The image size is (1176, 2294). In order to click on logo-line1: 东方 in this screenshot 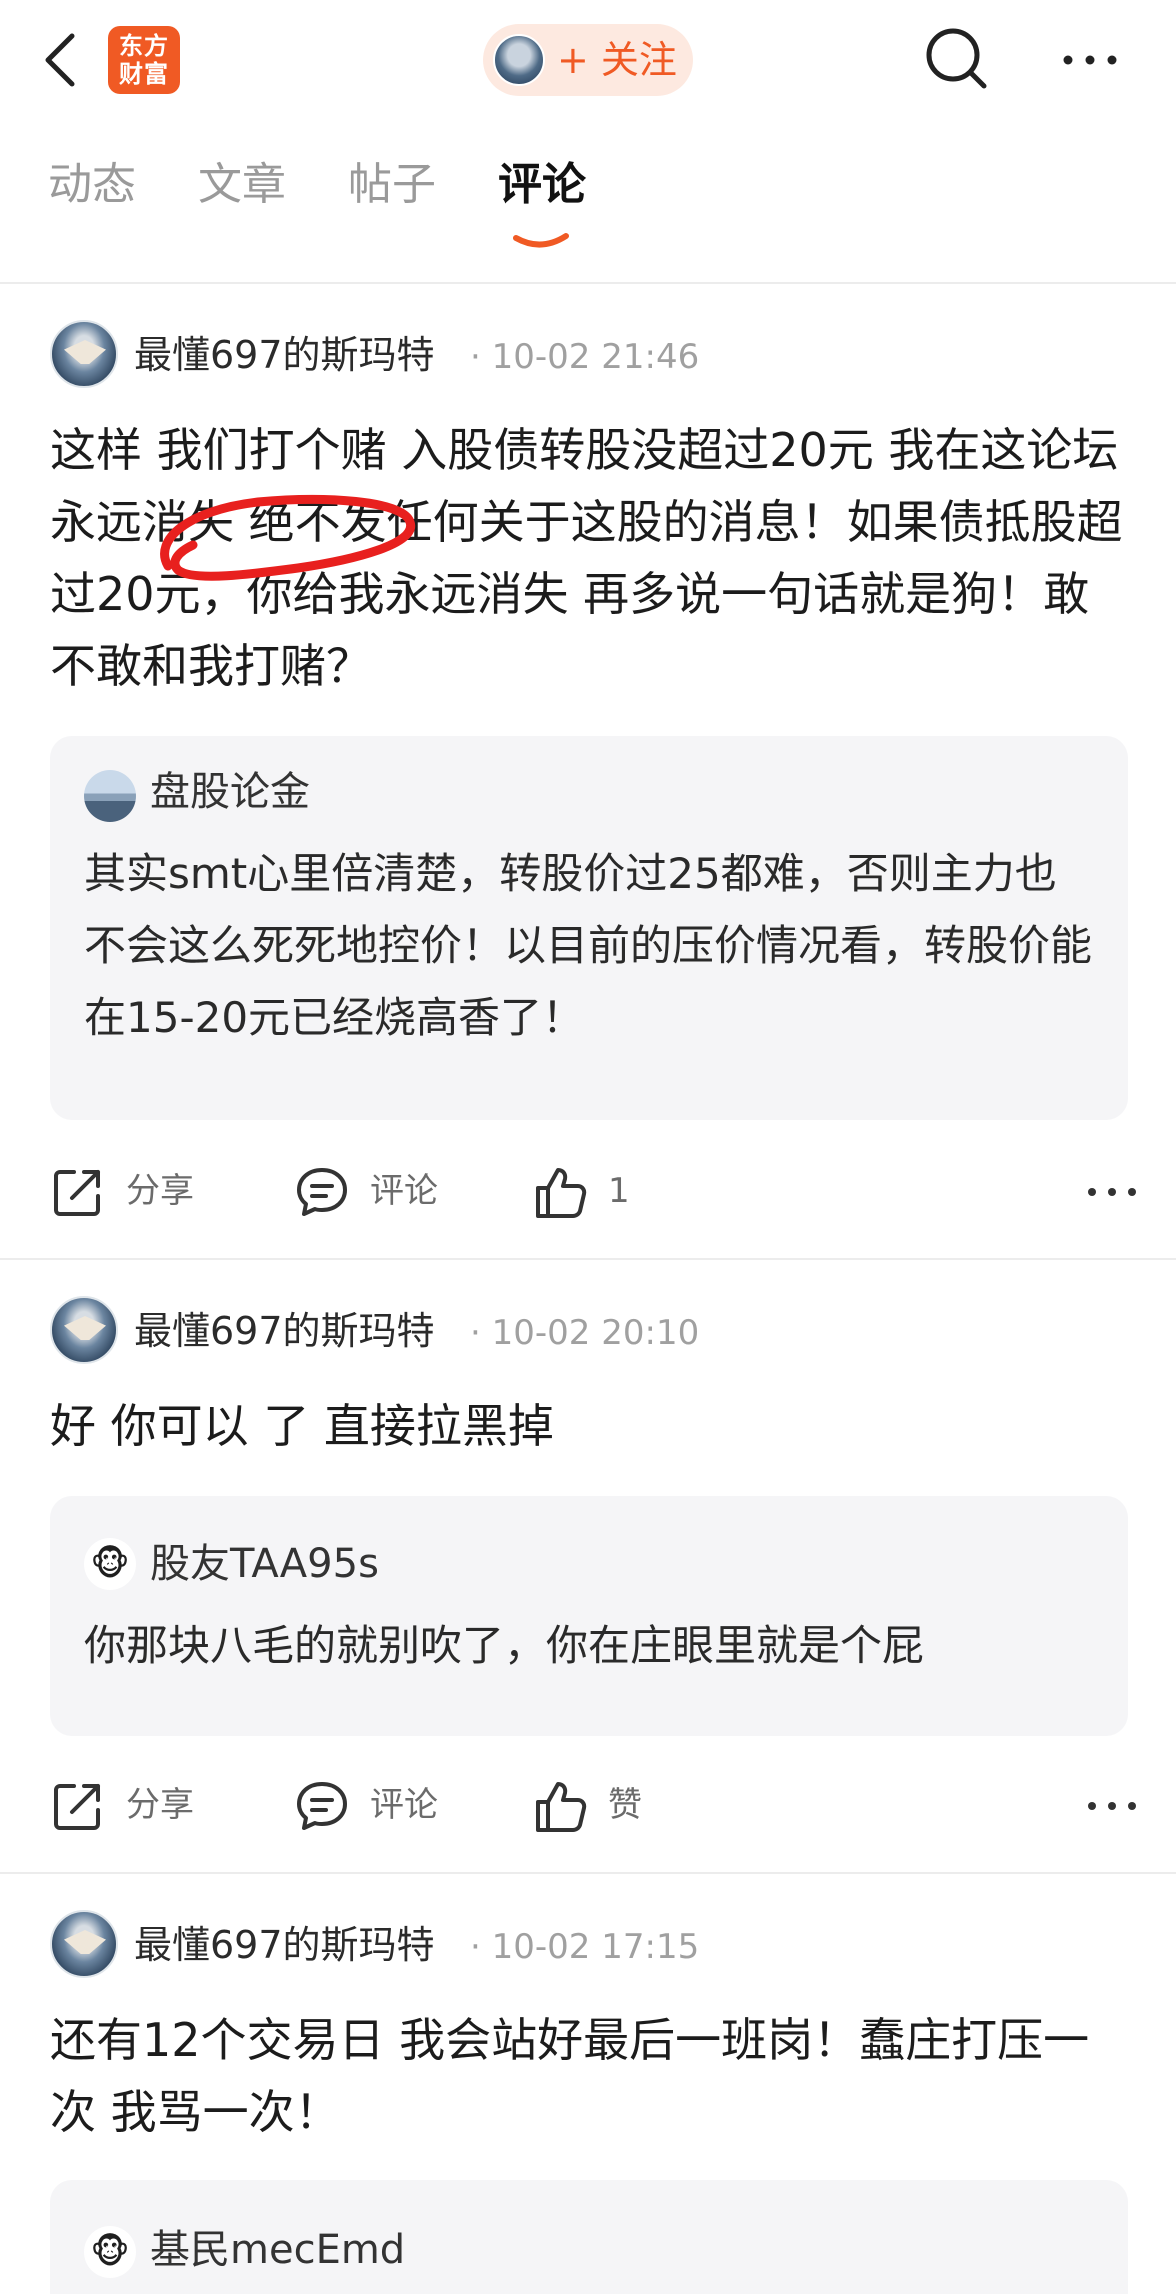, I will do `click(144, 46)`.